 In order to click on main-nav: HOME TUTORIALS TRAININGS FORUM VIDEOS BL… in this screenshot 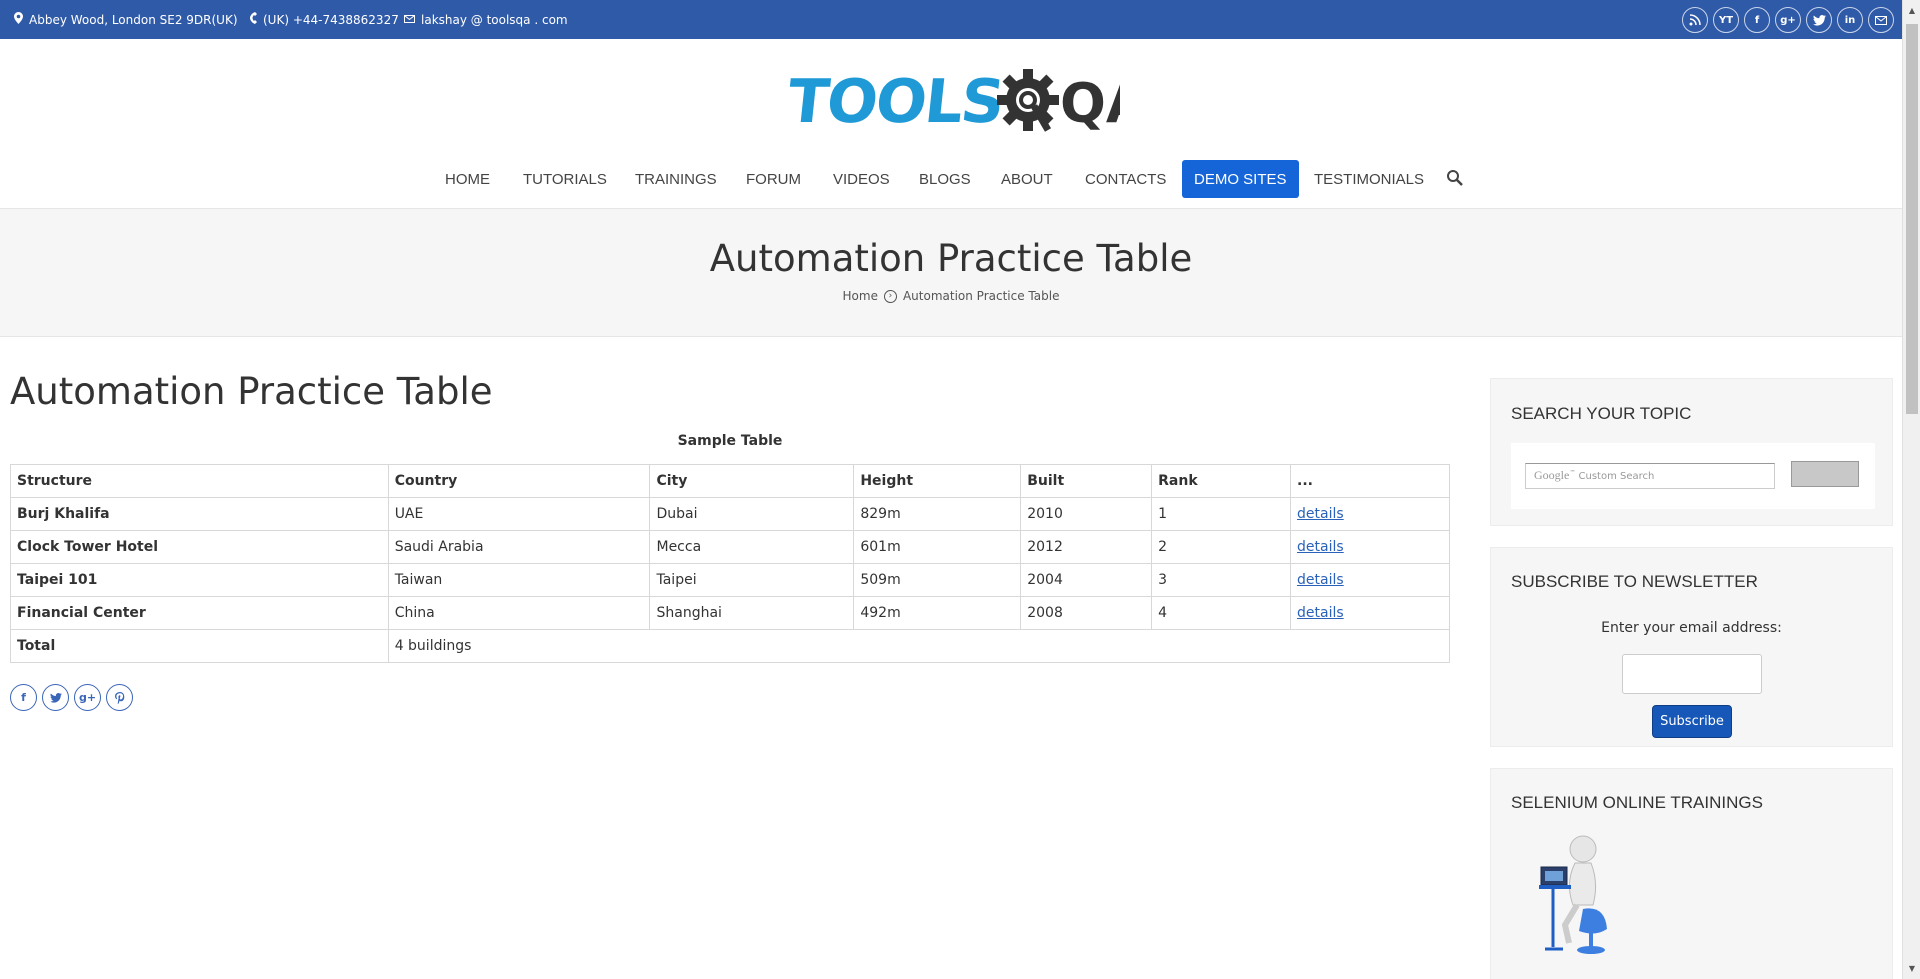, I will do `click(951, 179)`.